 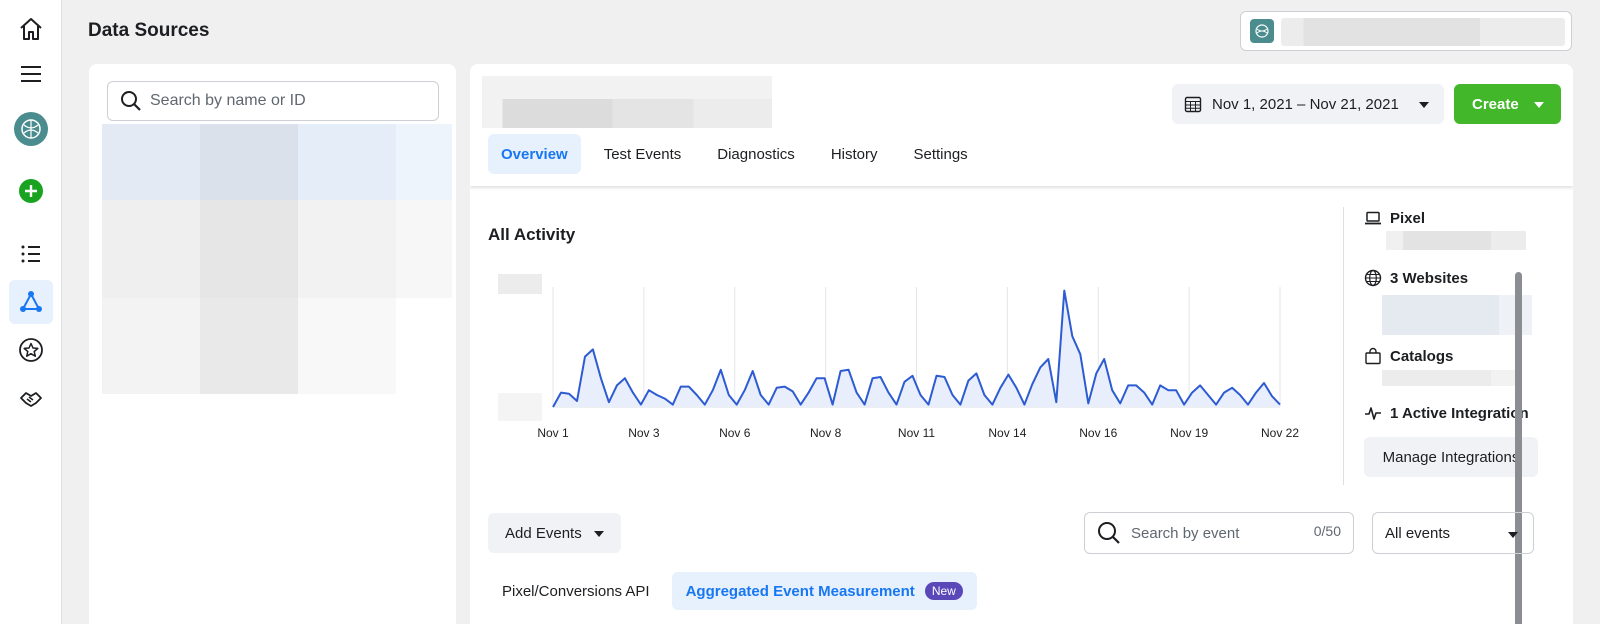 What do you see at coordinates (553, 433) in the screenshot?
I see `x-tick-label: Nov 1` at bounding box center [553, 433].